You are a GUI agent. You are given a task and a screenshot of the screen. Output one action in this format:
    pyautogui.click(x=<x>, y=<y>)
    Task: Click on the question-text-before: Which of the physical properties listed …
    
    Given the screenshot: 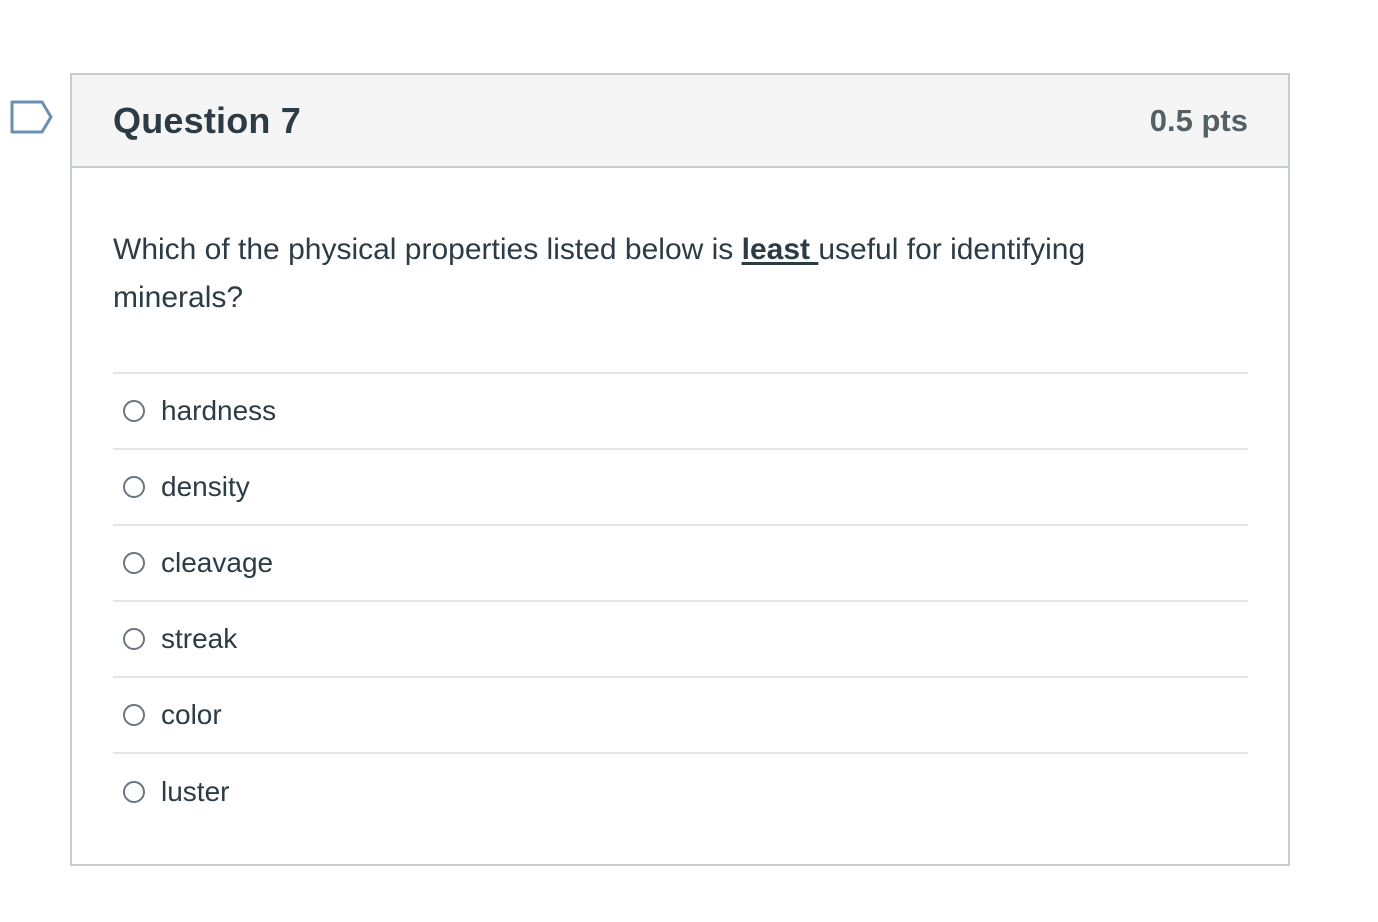 What is the action you would take?
    pyautogui.click(x=427, y=249)
    